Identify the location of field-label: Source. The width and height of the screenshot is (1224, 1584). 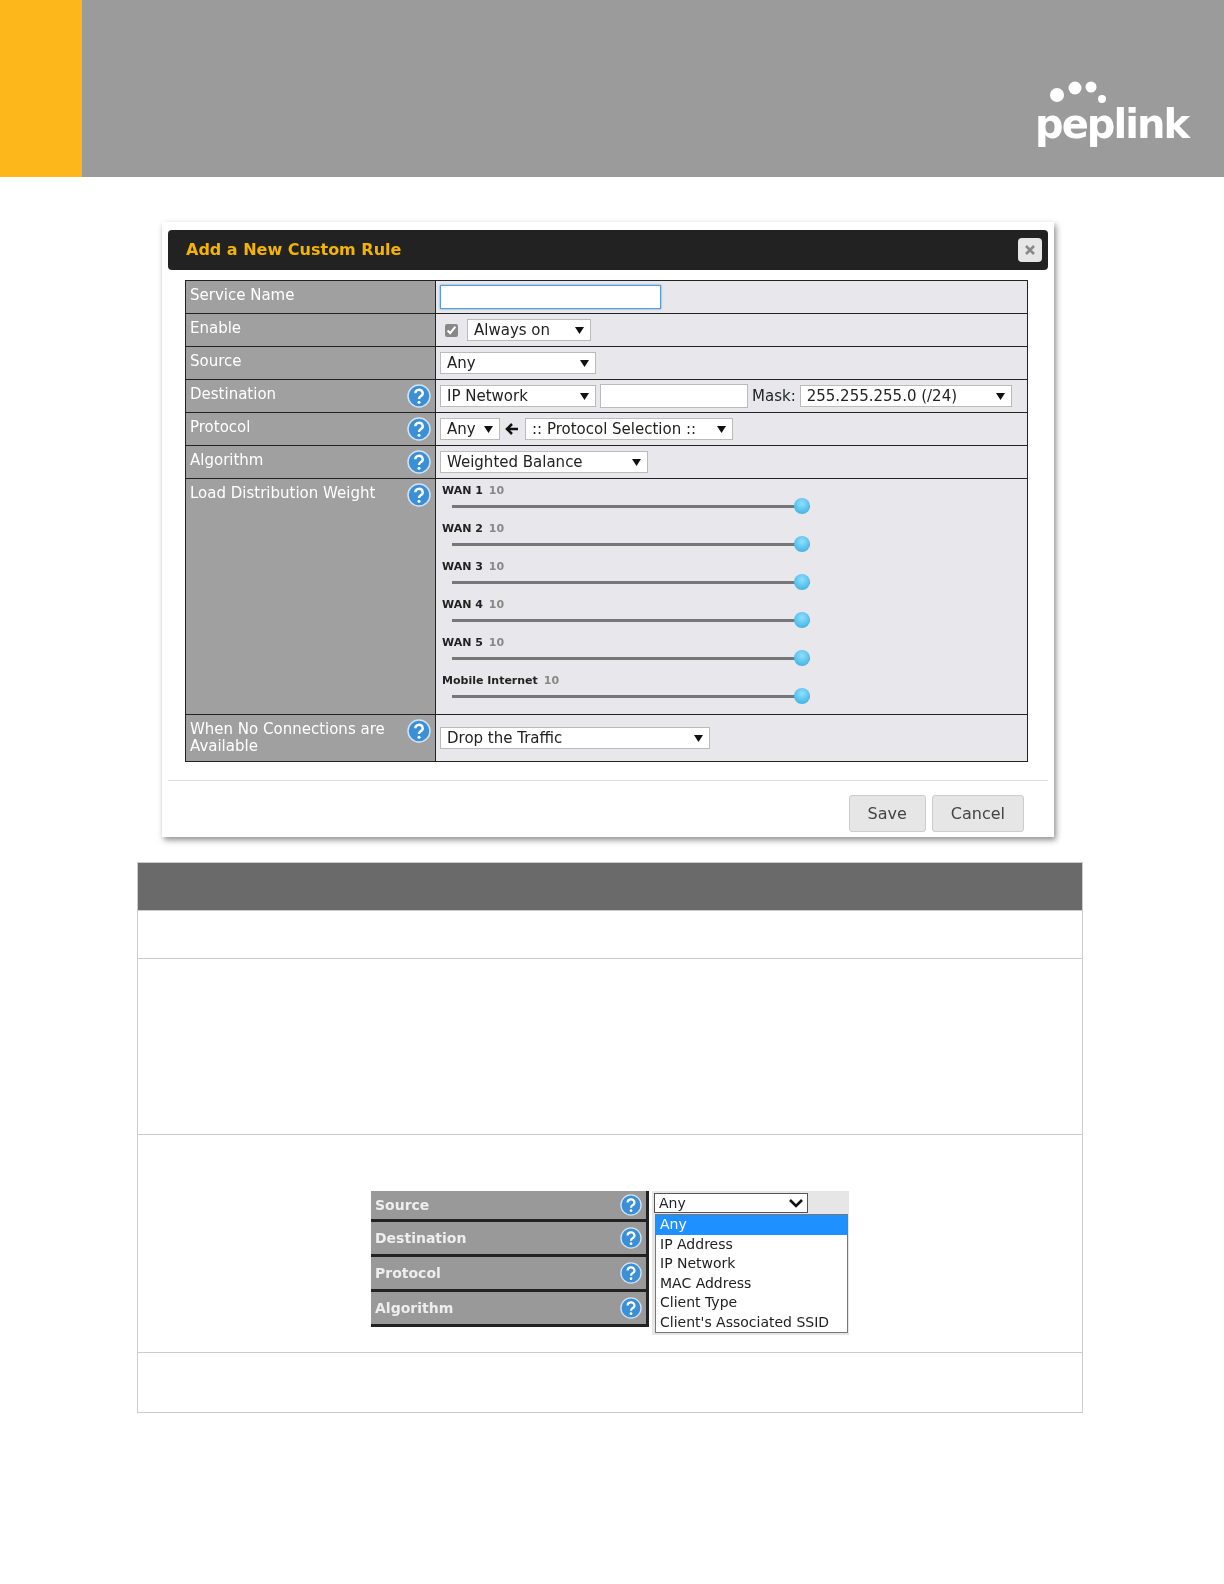
(216, 360).